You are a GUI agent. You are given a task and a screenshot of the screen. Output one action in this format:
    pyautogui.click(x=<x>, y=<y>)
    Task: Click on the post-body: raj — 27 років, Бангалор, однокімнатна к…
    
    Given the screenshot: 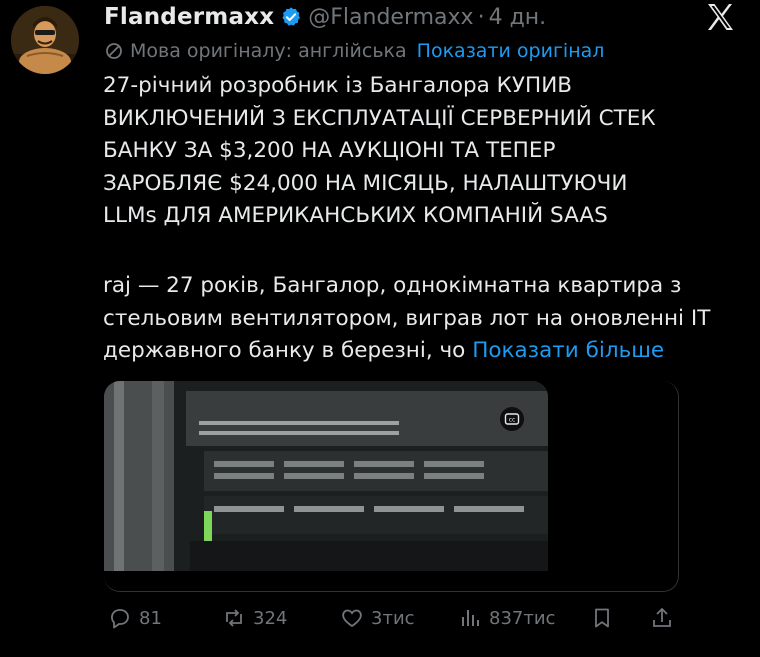 What is the action you would take?
    pyautogui.click(x=423, y=319)
    